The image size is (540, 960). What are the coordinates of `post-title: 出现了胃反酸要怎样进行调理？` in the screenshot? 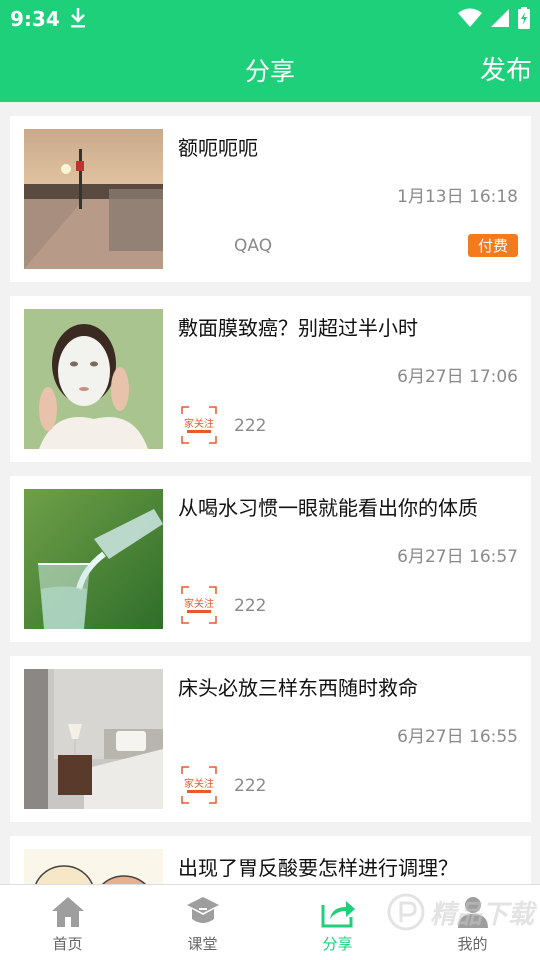 It's located at (318, 868).